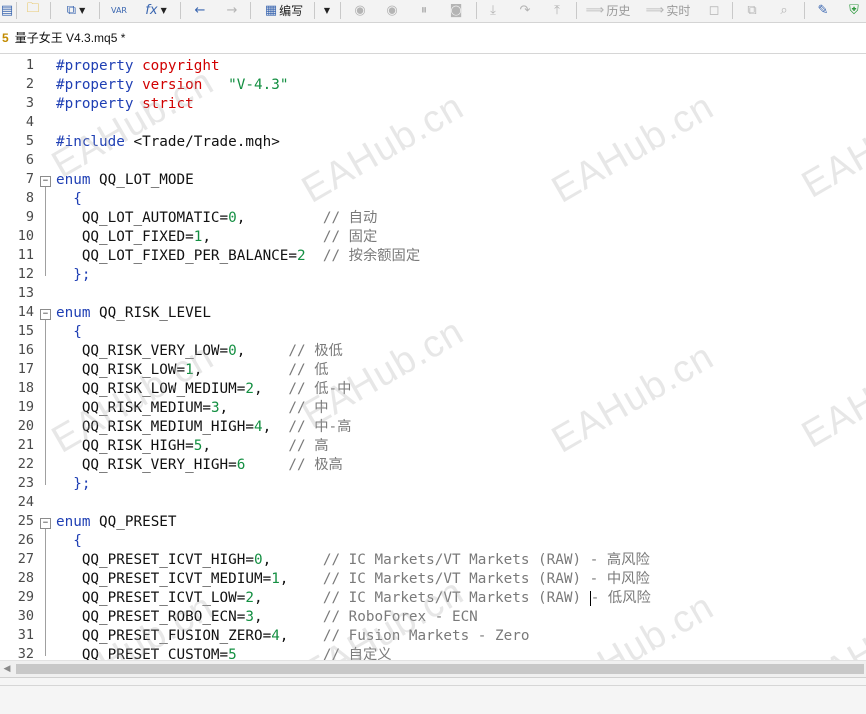 Image resolution: width=866 pixels, height=714 pixels. Describe the element at coordinates (360, 10) in the screenshot. I see `start-debug-icon: ◉` at that location.